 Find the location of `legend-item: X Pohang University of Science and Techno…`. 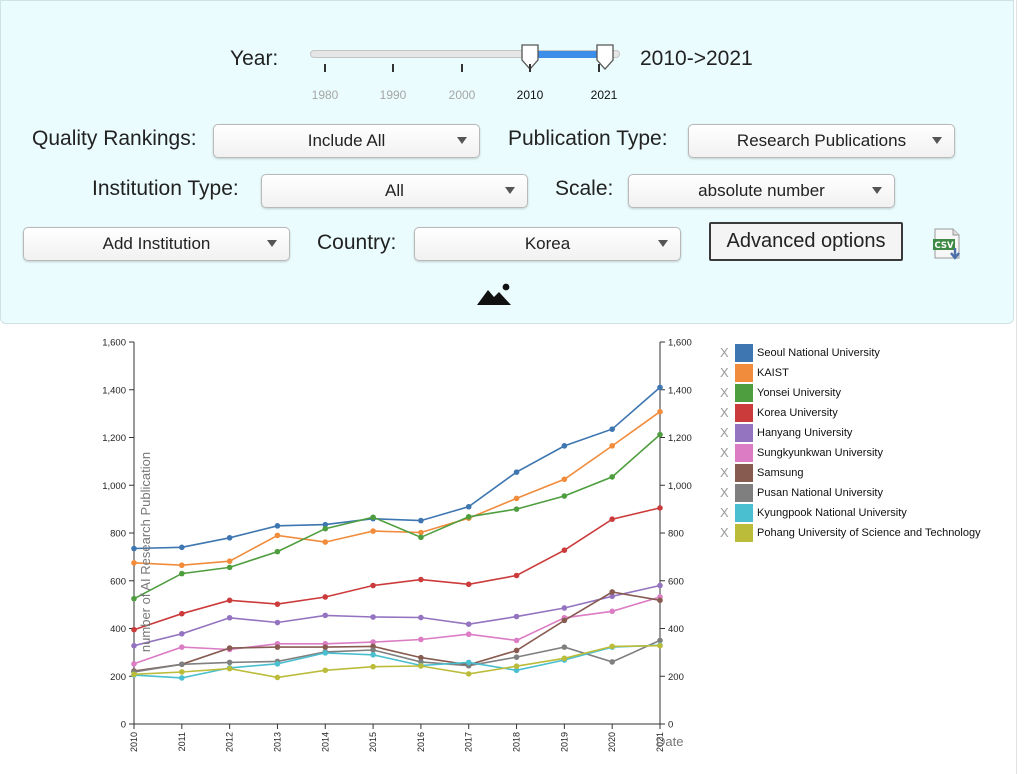

legend-item: X Pohang University of Science and Techno… is located at coordinates (860, 534).